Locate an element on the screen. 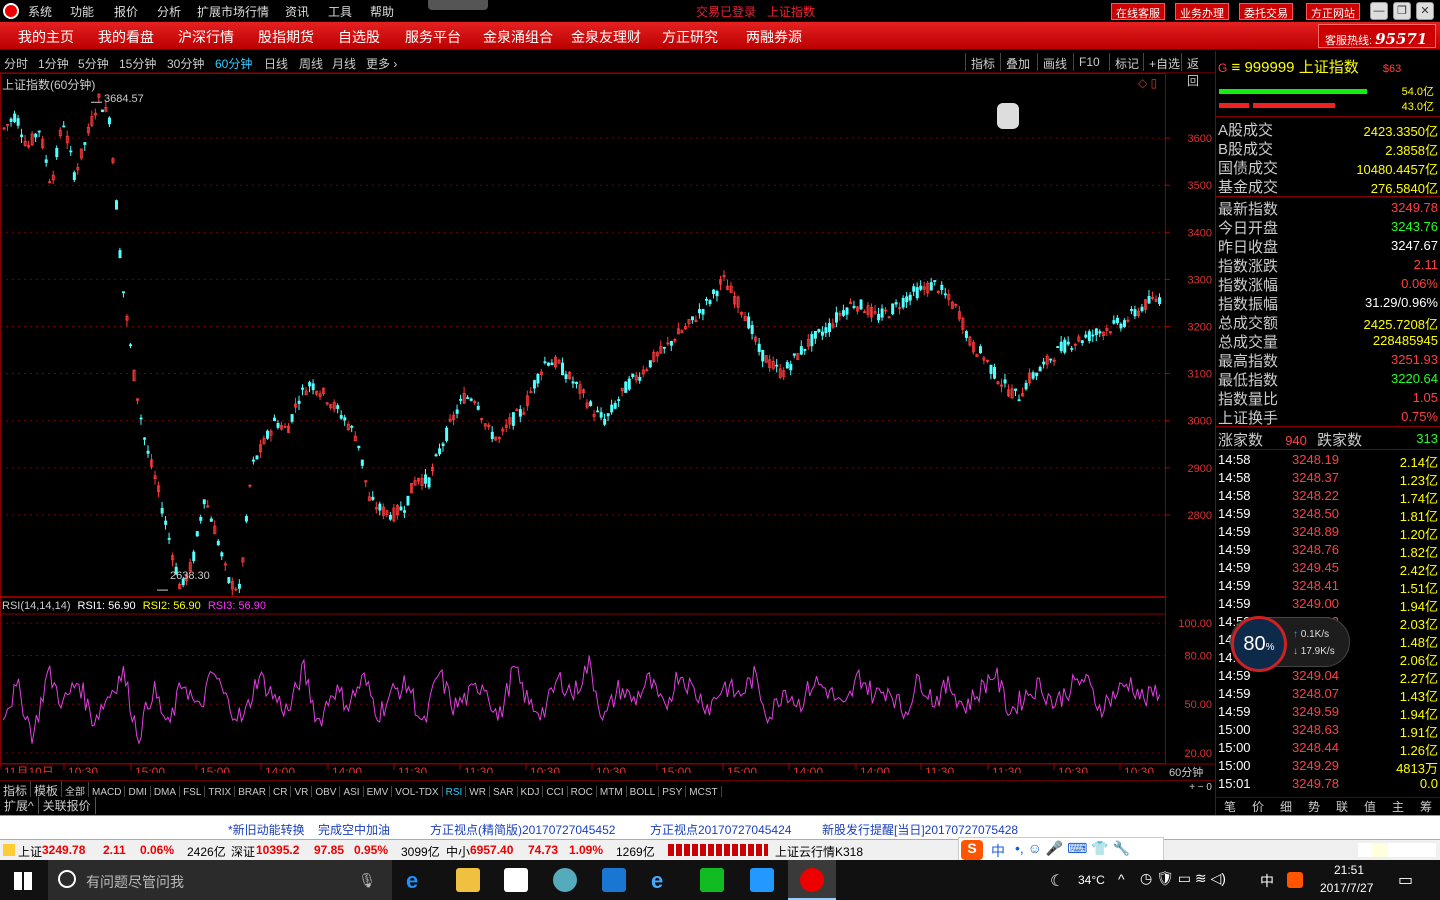  add-watchlist-button: +自选 is located at coordinates (1164, 62).